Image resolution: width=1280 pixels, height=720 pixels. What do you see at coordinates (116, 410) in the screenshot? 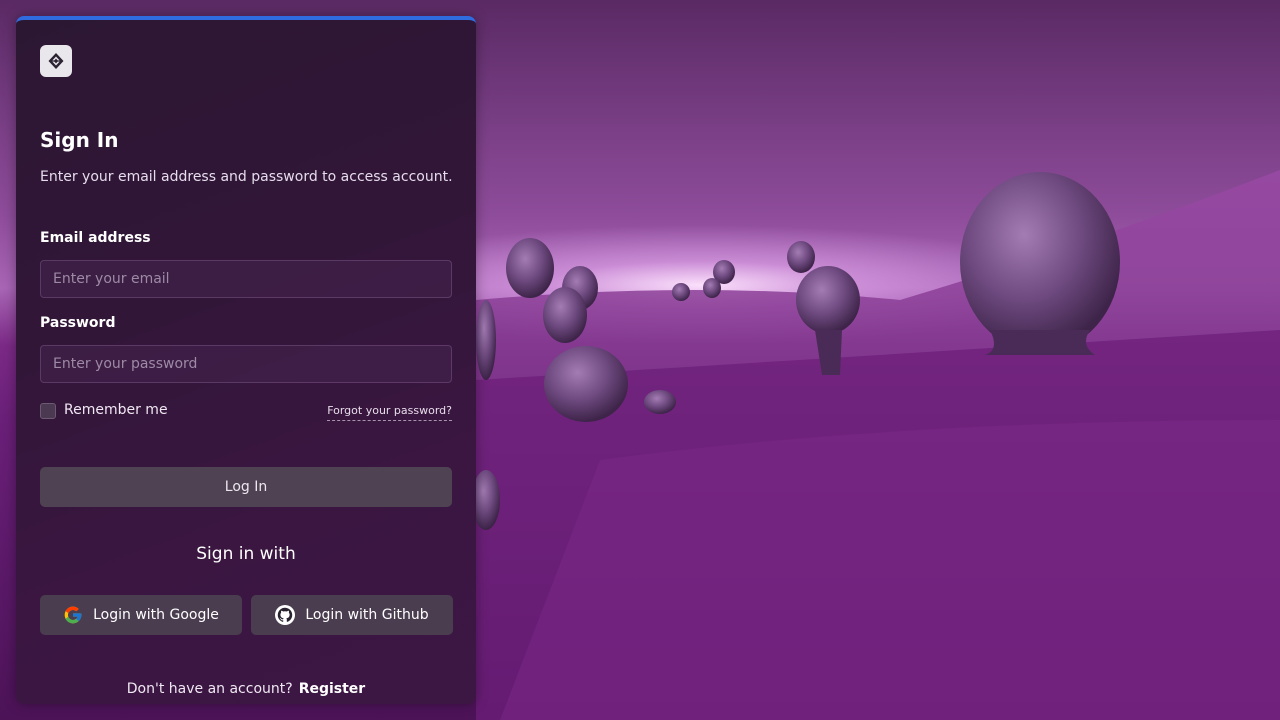
I see `remember-me-label: Remember me` at bounding box center [116, 410].